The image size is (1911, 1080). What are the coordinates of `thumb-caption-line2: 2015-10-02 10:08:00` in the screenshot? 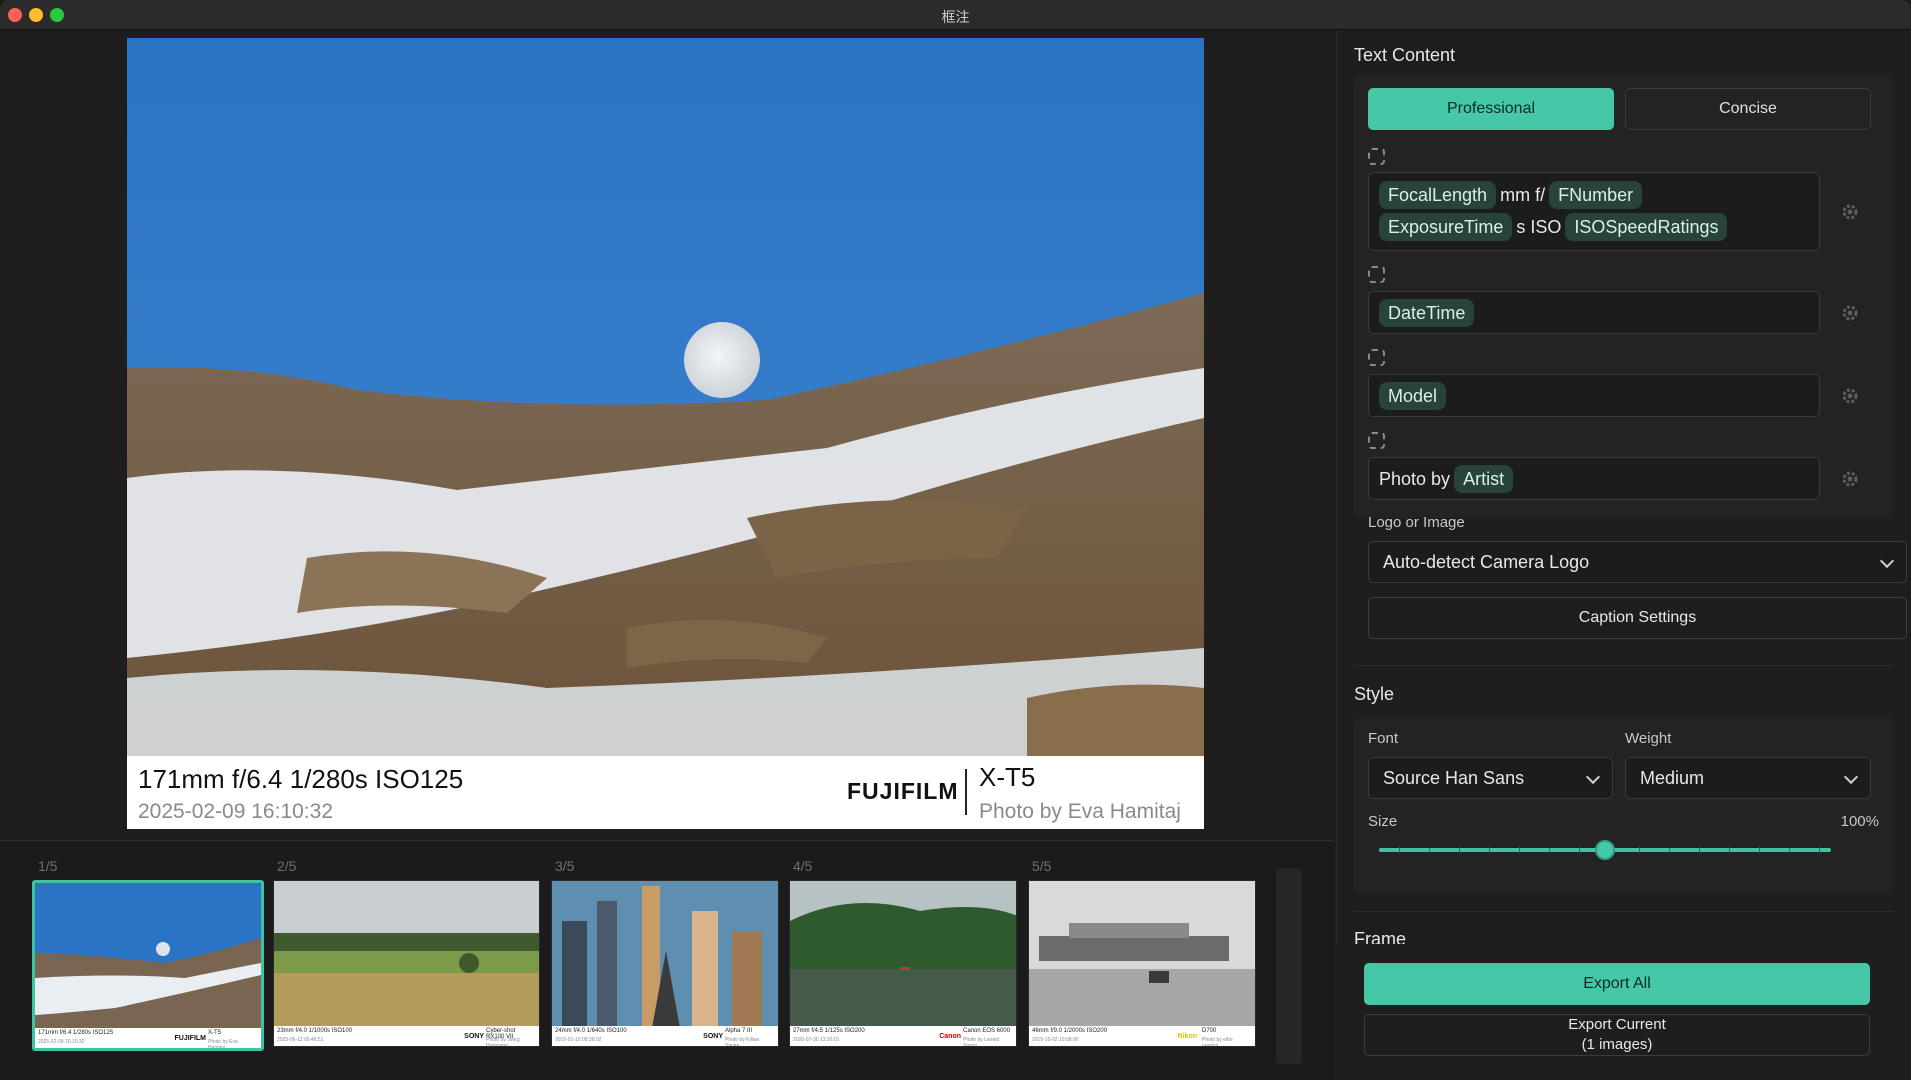 It's located at (1055, 1040).